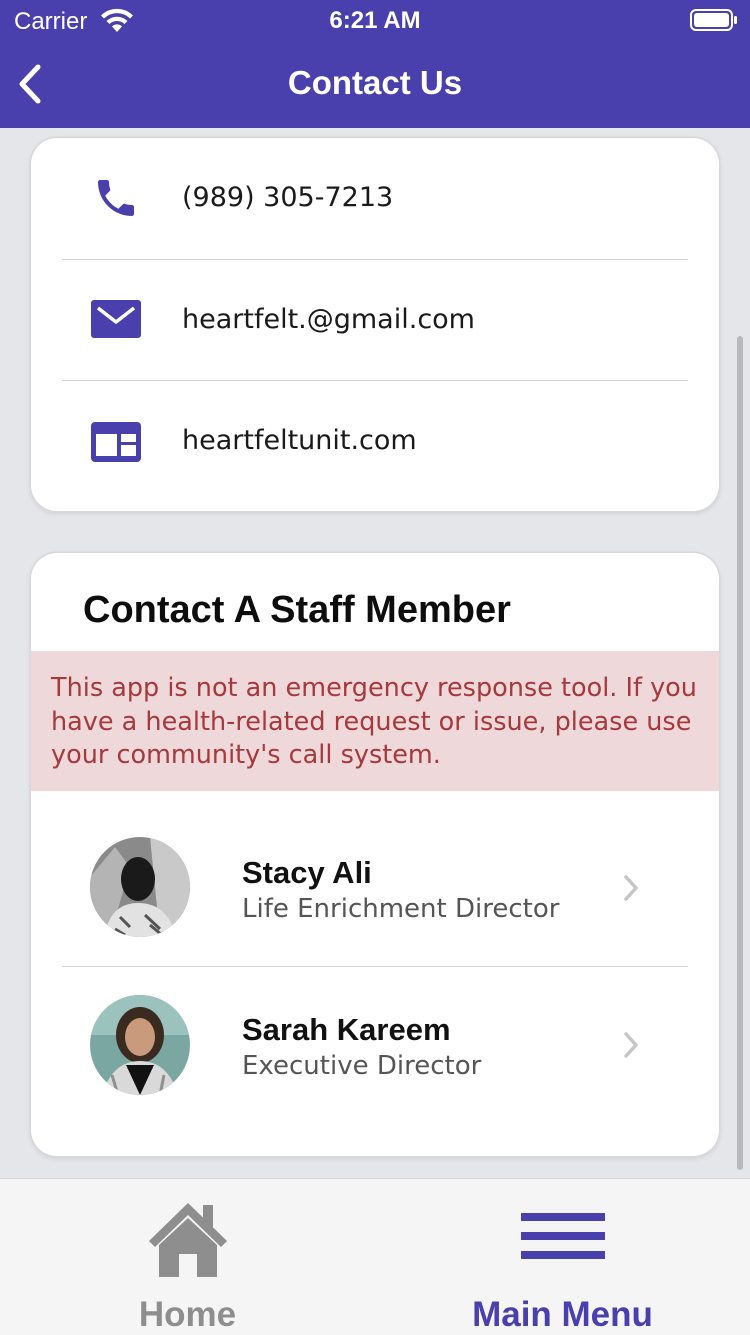 This screenshot has width=750, height=1335. Describe the element at coordinates (401, 909) in the screenshot. I see `staff-role: Life Enrichment Director` at that location.